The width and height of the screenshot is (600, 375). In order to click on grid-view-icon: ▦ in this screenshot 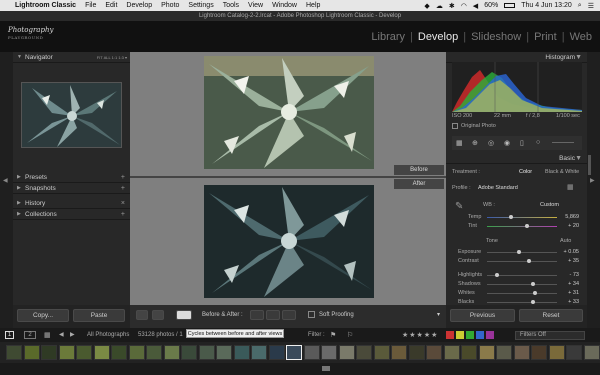, I will do `click(47, 335)`.